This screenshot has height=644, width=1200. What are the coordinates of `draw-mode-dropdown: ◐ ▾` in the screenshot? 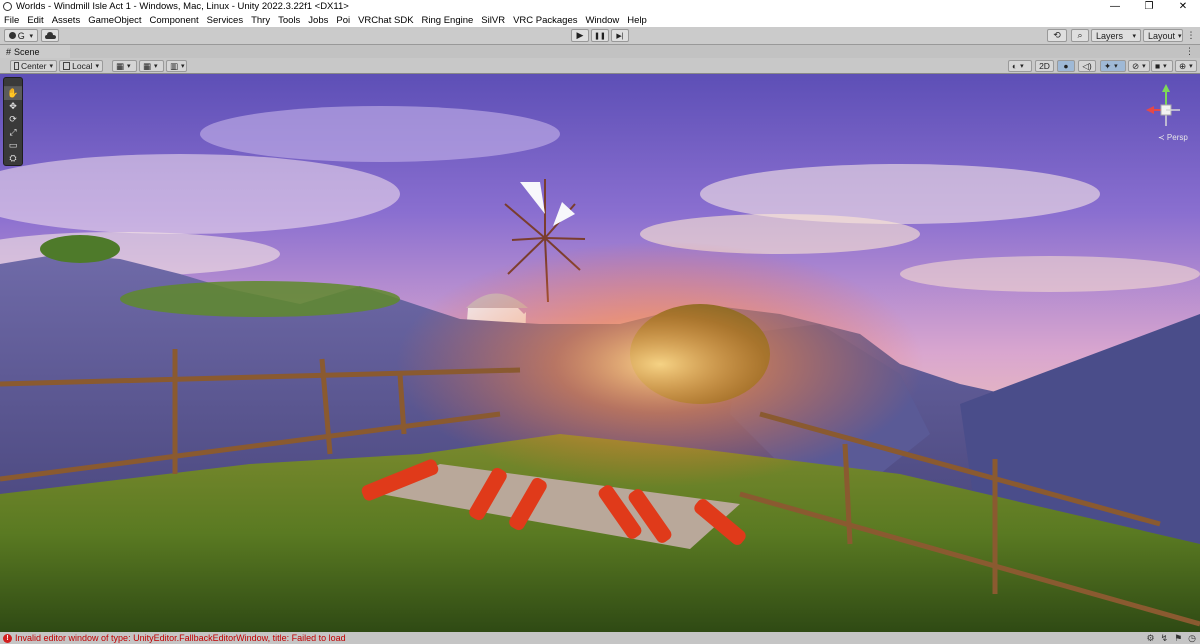 It's located at (1020, 66).